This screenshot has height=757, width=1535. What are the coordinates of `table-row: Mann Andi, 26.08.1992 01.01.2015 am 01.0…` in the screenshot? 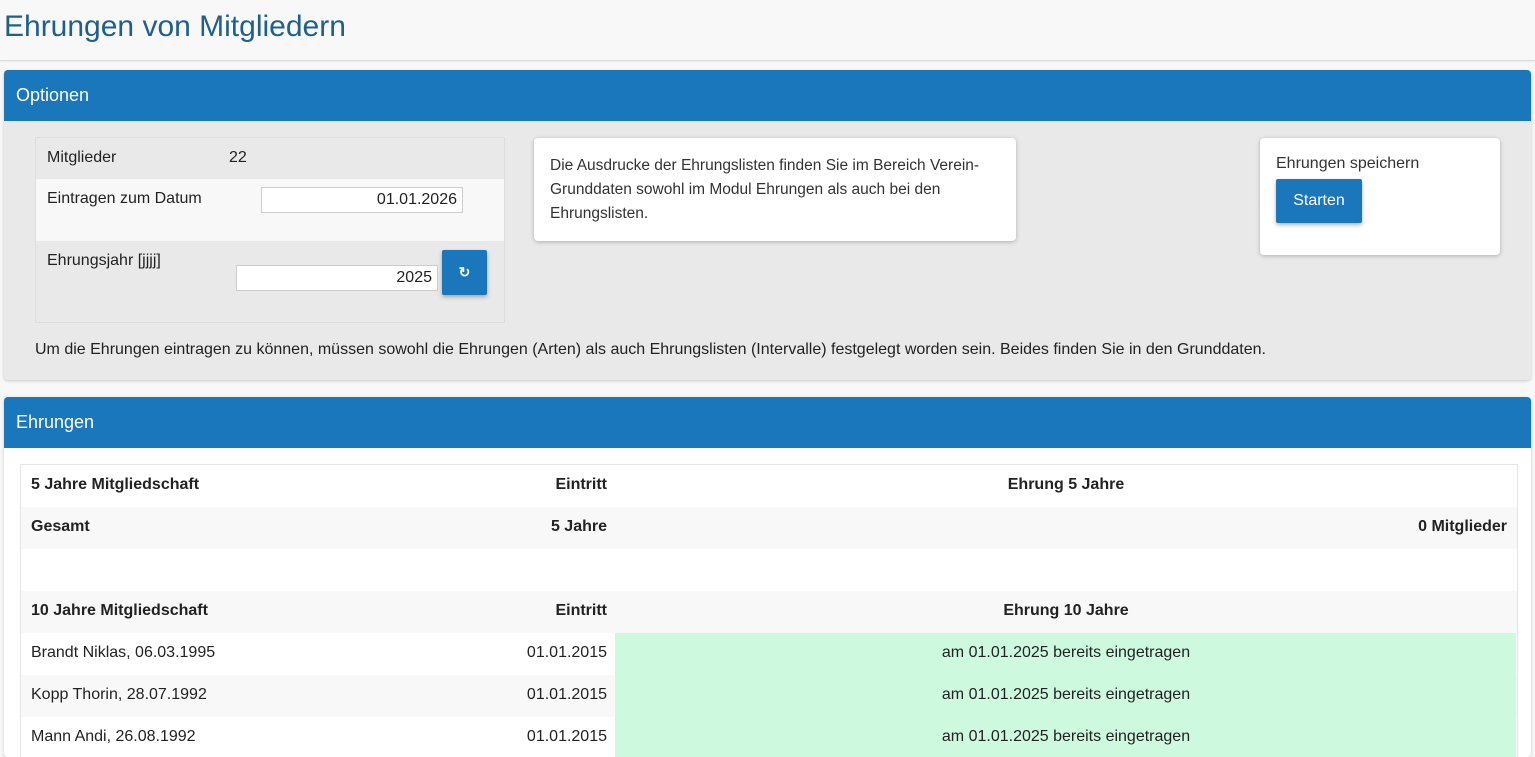 It's located at (769, 737).